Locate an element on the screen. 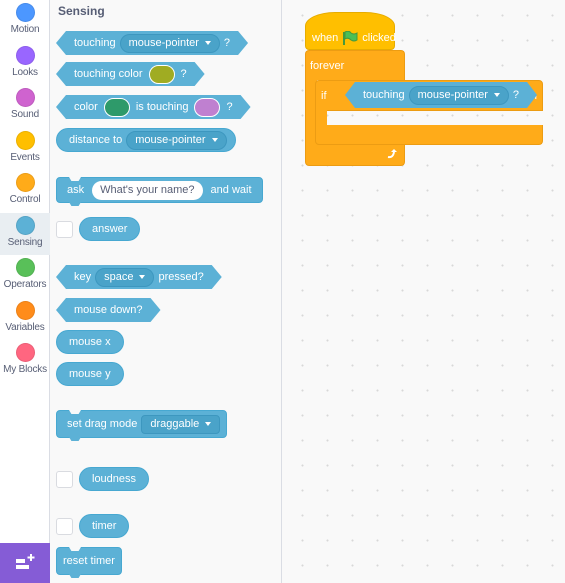 The image size is (565, 583). loudness-monitor-checkbox is located at coordinates (64, 479).